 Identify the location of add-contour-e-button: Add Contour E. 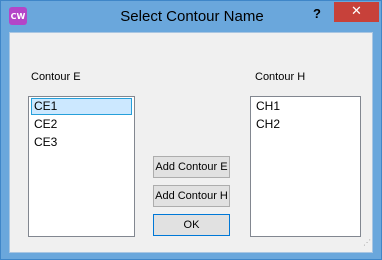
(191, 167).